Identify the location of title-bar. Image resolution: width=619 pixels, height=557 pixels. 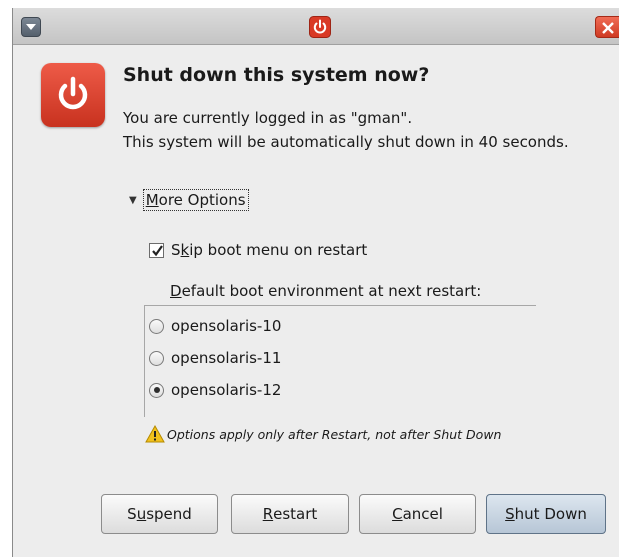
(316, 26).